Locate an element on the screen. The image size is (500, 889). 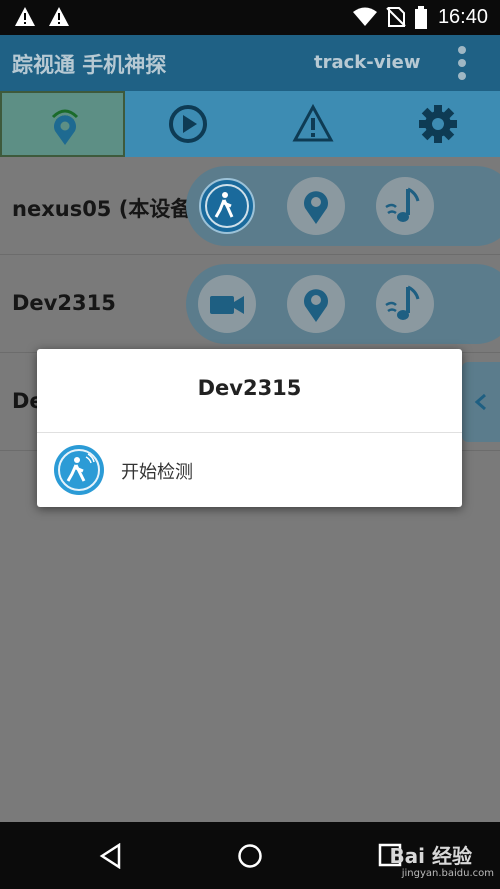
app-title: 踪视通 手机神探 is located at coordinates (89, 65).